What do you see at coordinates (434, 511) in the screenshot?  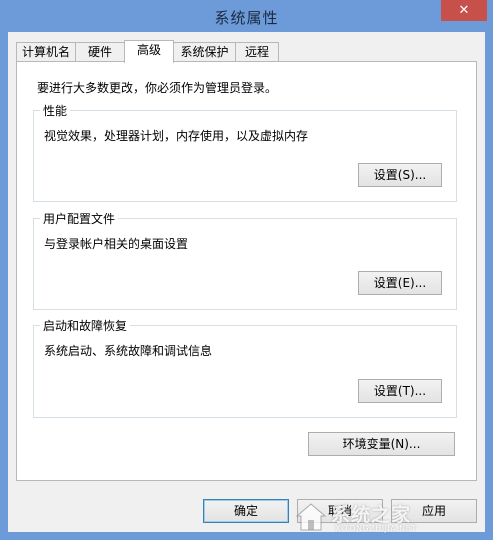 I see `apply-button: 应用` at bounding box center [434, 511].